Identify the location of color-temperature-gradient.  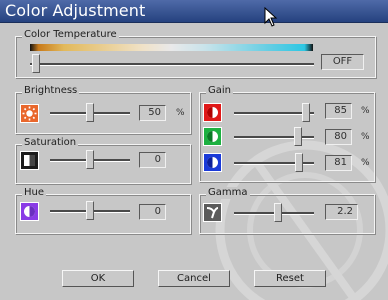
(171, 47).